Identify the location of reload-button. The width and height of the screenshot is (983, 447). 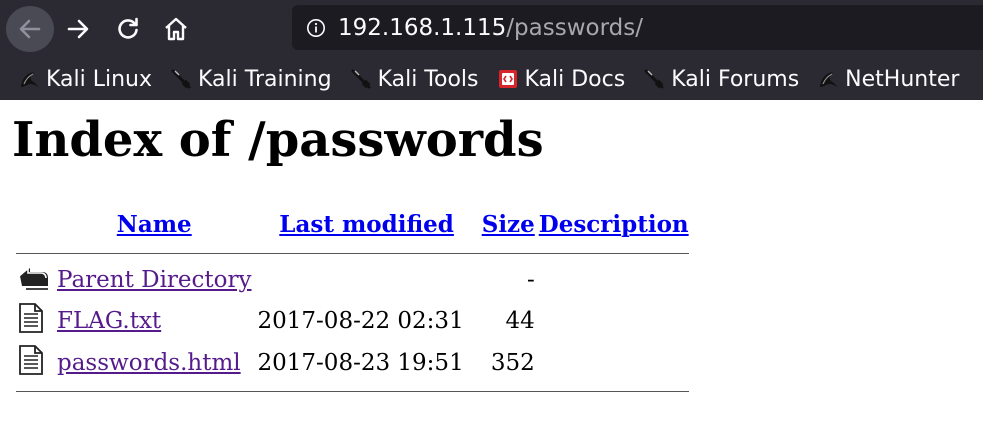
(128, 29).